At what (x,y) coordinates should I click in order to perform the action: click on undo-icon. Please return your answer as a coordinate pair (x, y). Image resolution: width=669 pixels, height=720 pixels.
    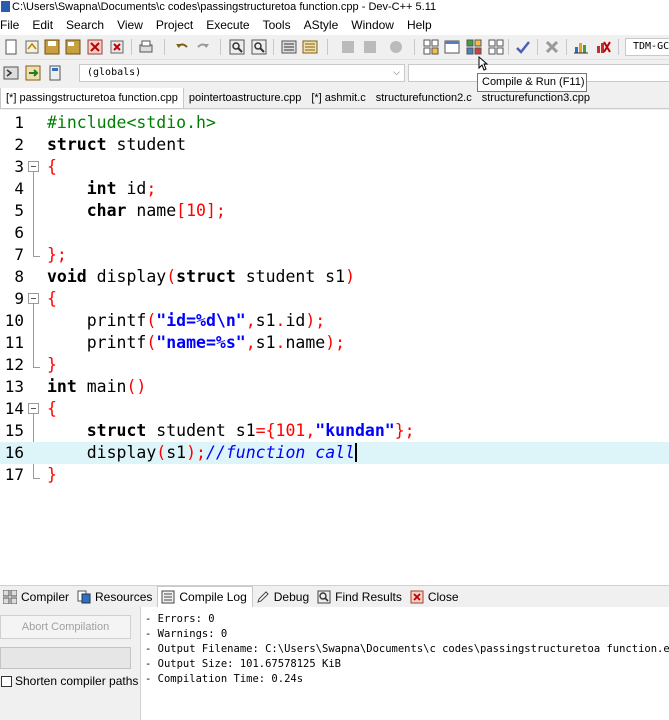
    Looking at the image, I should click on (182, 47).